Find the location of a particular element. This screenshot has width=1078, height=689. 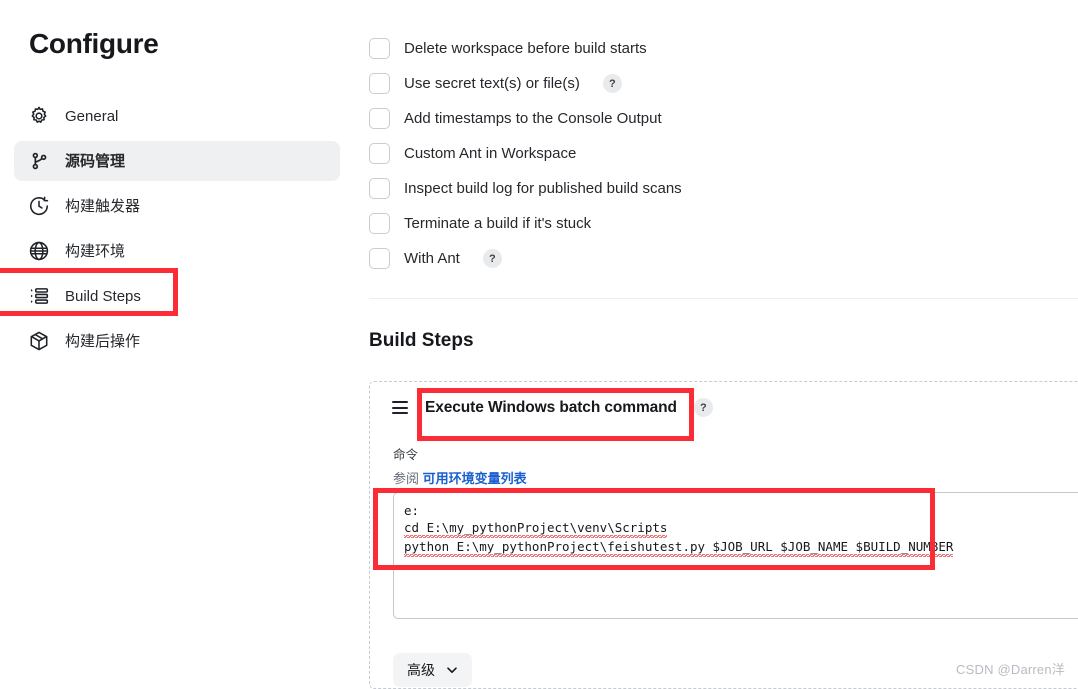

checkbox-row: Custom Ant in Workspace is located at coordinates (723, 153).